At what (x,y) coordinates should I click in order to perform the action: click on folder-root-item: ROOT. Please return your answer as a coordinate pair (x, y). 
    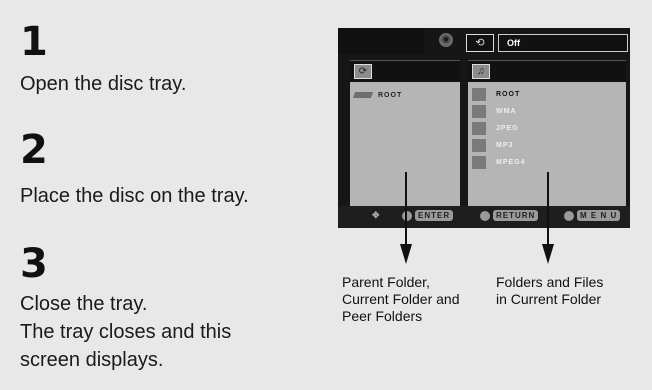
    Looking at the image, I should click on (377, 95).